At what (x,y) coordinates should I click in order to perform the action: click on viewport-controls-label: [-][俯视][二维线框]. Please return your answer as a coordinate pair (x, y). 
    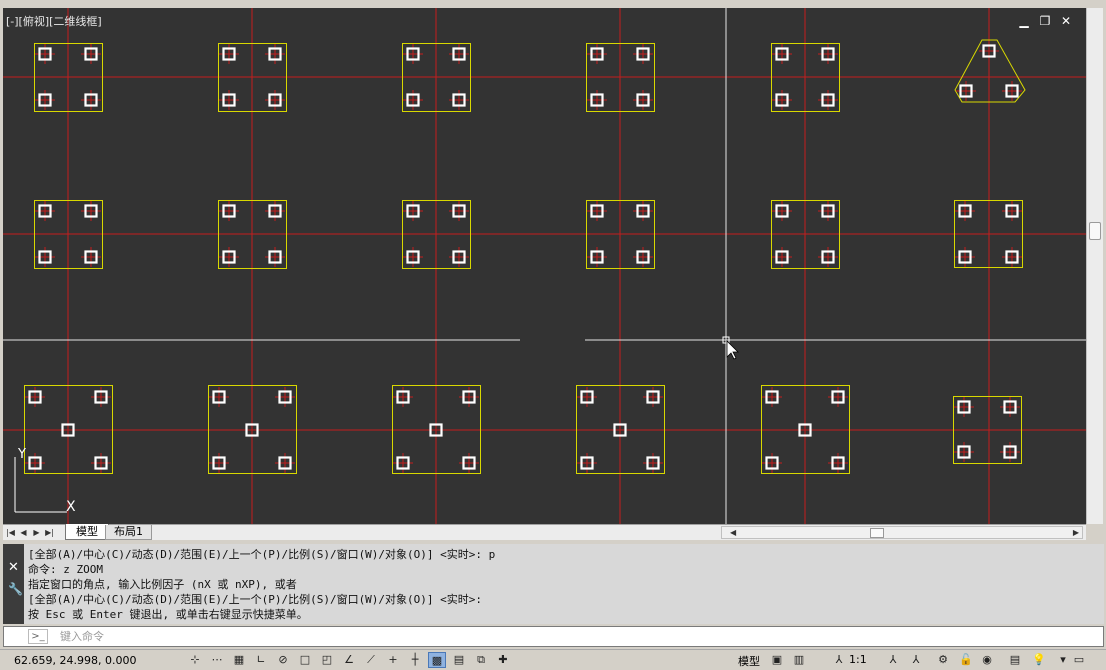
    Looking at the image, I should click on (54, 21).